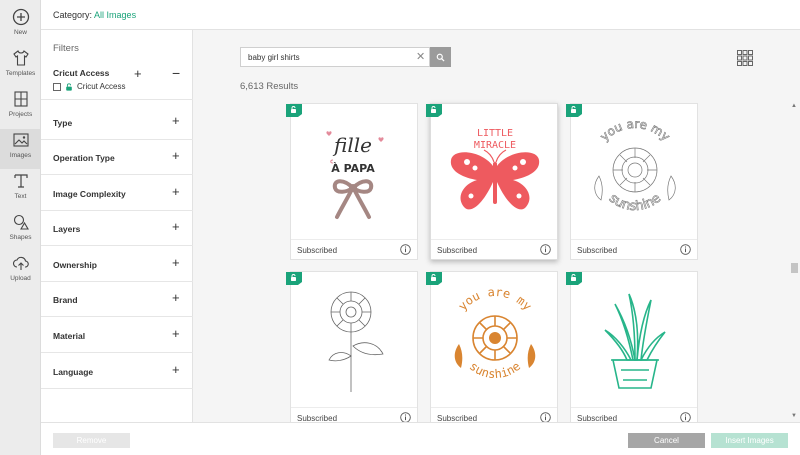 Image resolution: width=800 pixels, height=455 pixels. I want to click on cricut-access-checkbox-row: Cricut Access, so click(89, 86).